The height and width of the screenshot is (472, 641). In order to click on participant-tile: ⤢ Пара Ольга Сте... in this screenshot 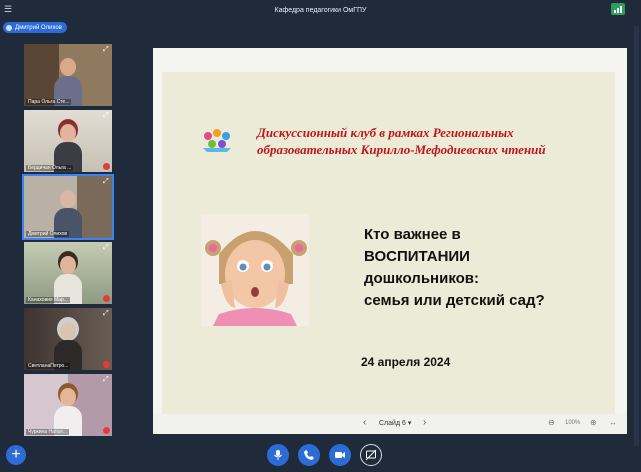, I will do `click(68, 75)`.